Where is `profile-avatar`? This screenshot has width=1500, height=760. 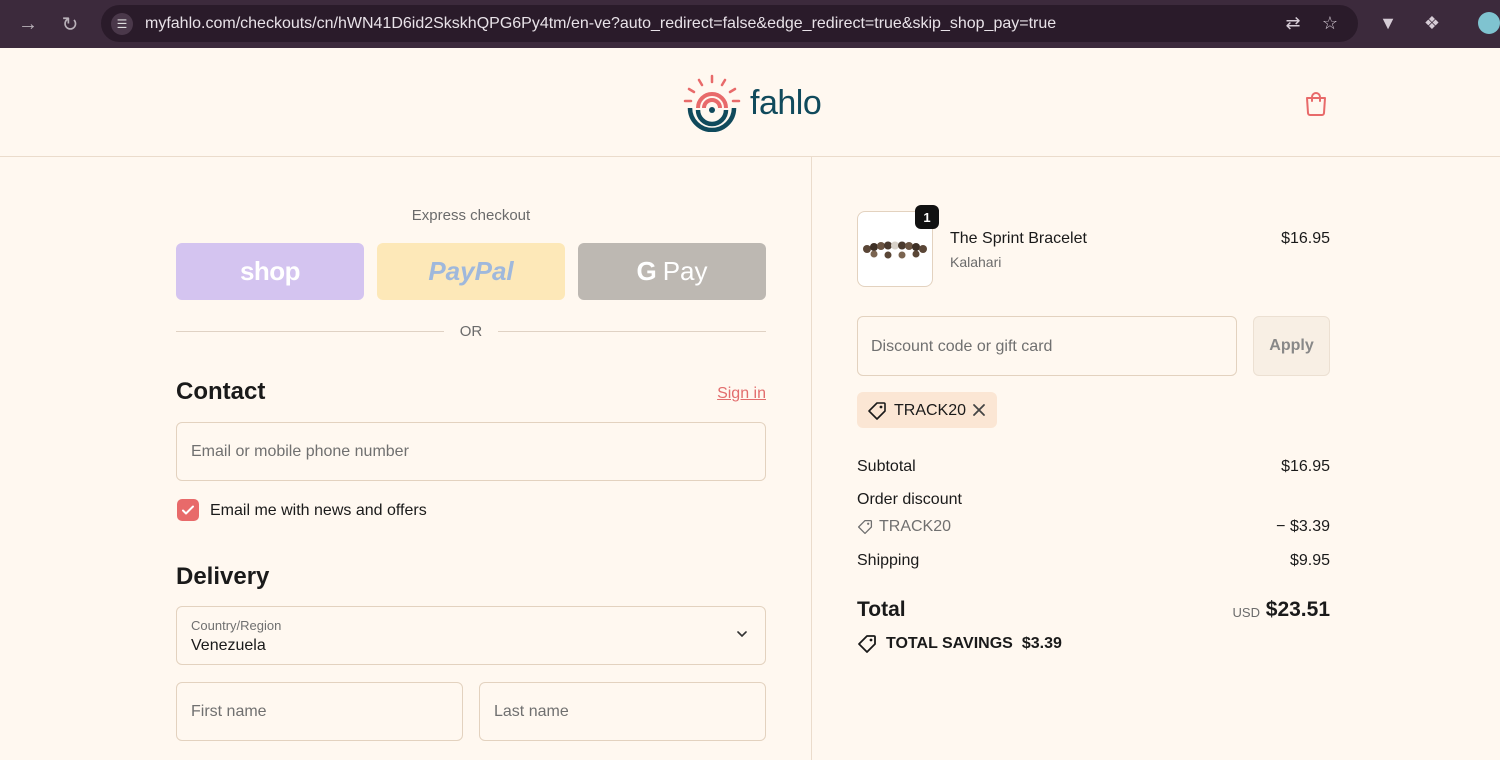 profile-avatar is located at coordinates (1489, 23).